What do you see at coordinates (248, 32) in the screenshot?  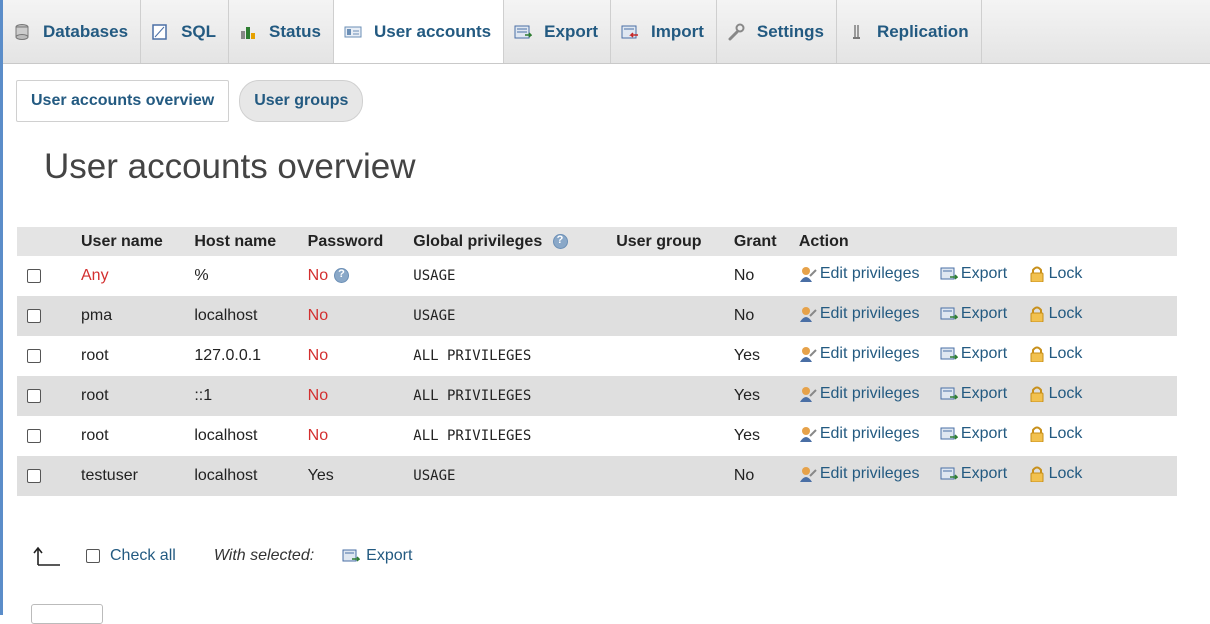 I see `status-chart-icon` at bounding box center [248, 32].